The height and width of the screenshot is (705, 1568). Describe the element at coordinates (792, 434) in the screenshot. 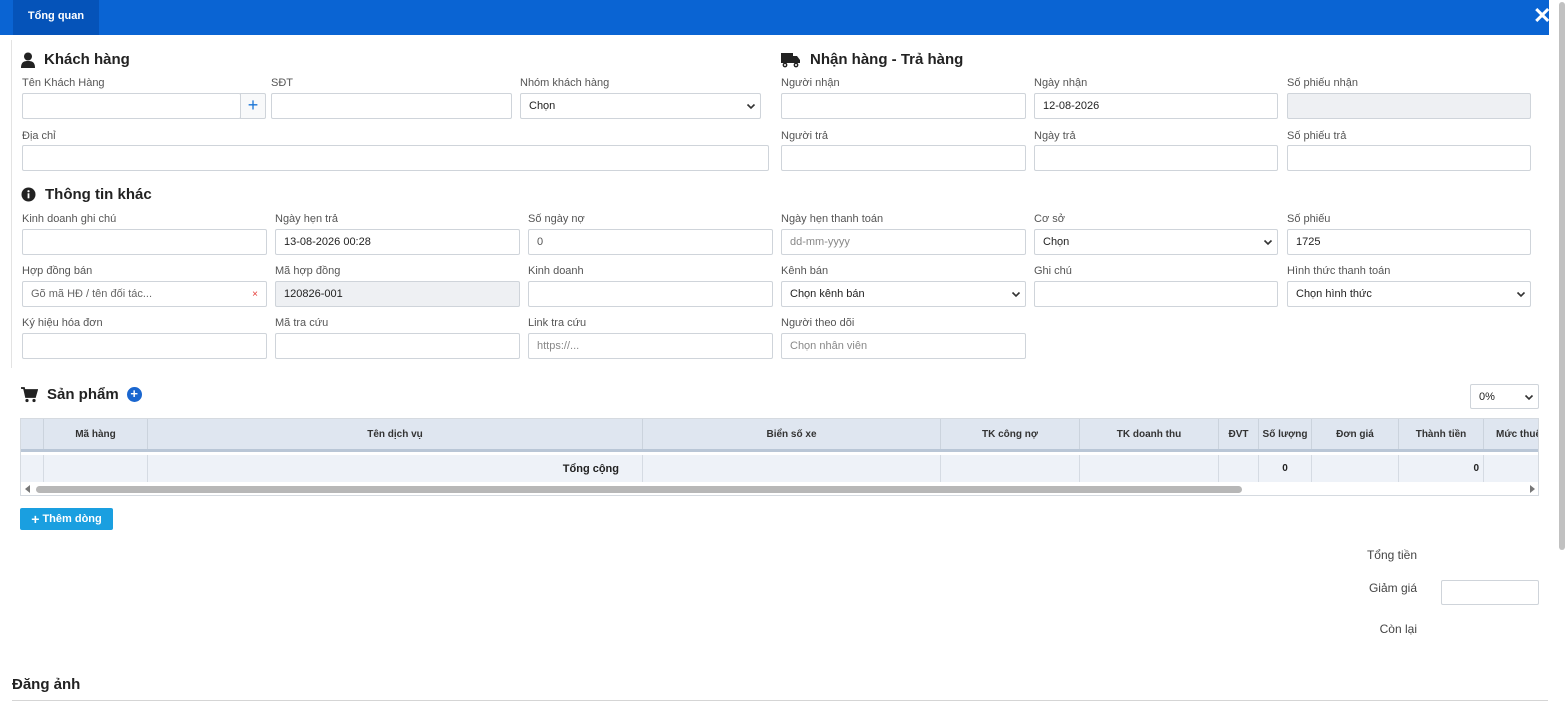

I see `column-header-license-plate: Biển số xe` at that location.